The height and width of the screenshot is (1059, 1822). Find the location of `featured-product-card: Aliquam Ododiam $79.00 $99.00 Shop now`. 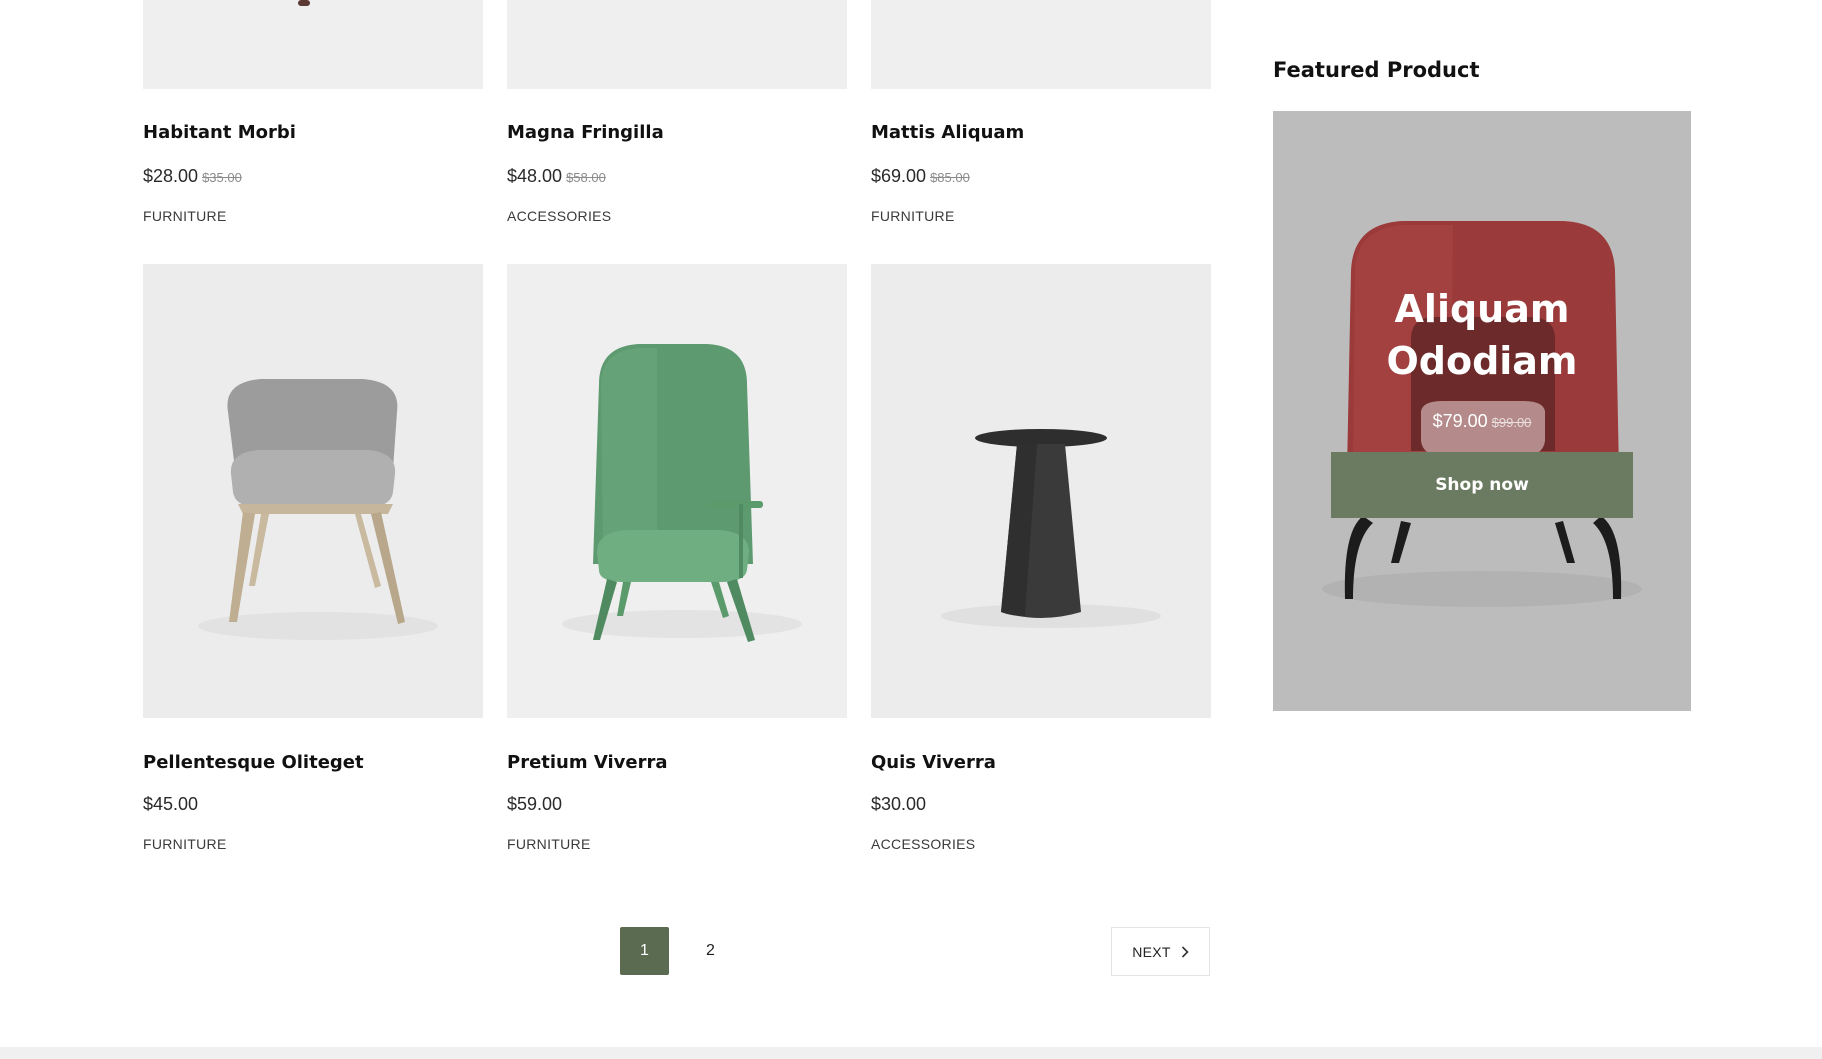

featured-product-card: Aliquam Ododiam $79.00 $99.00 Shop now is located at coordinates (1482, 411).